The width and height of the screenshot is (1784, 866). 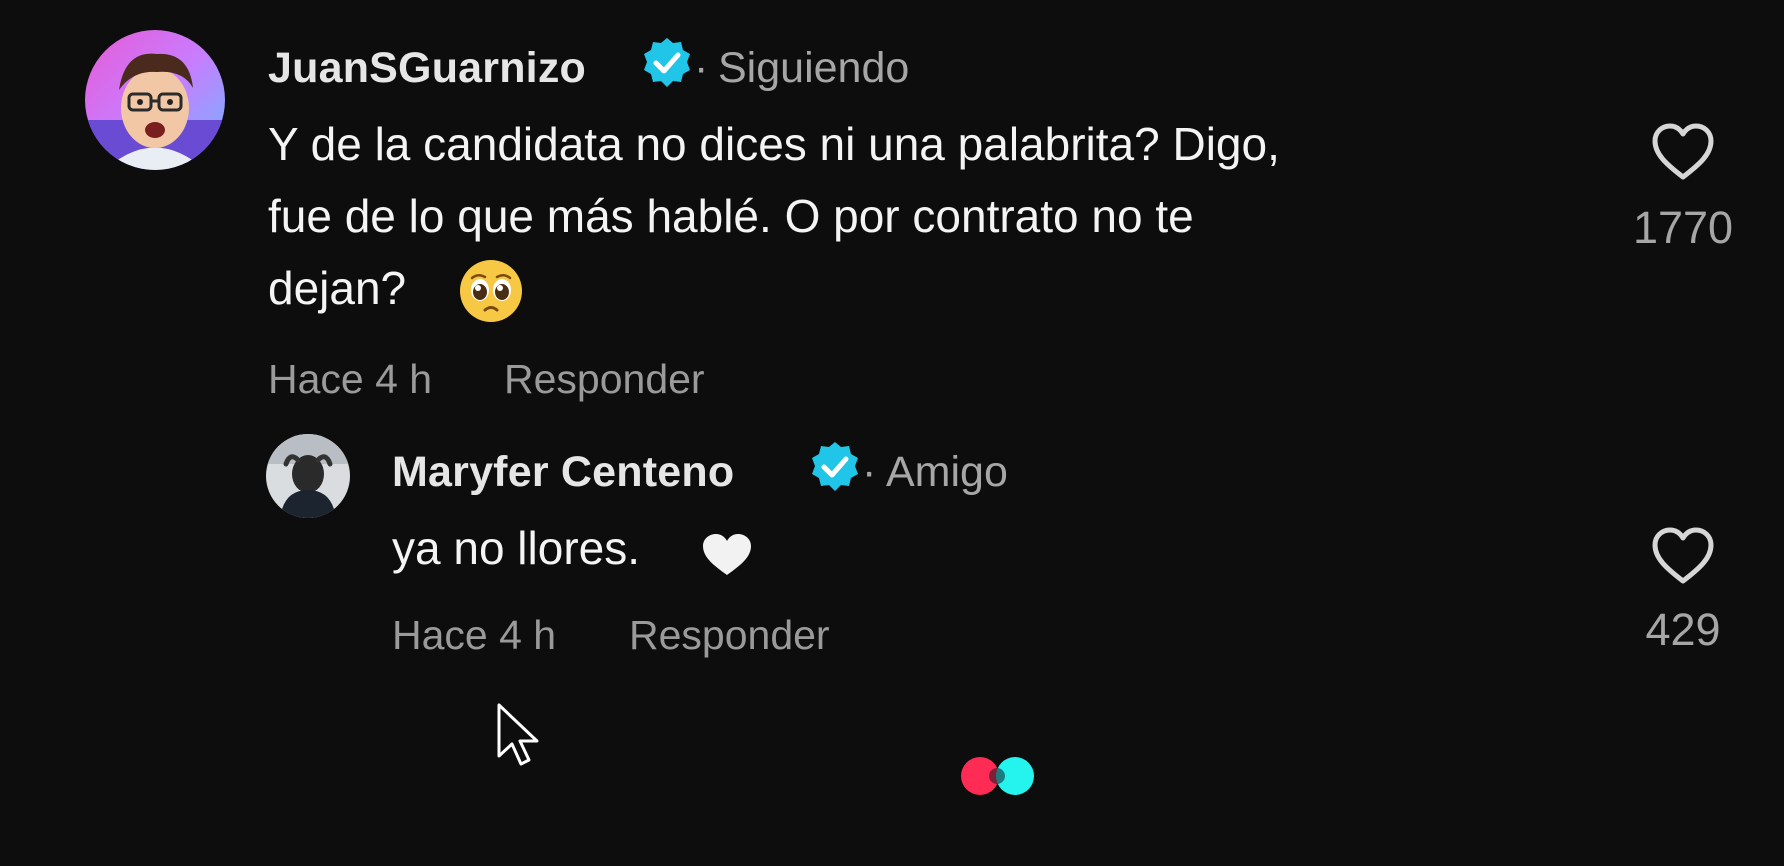 I want to click on relation-label: Siguiendo, so click(x=814, y=68).